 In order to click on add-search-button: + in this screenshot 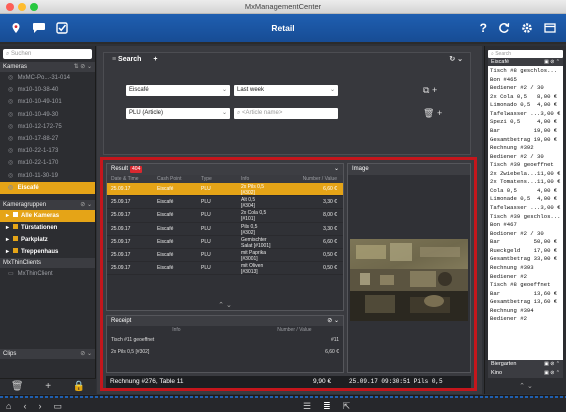, I will do `click(155, 59)`.